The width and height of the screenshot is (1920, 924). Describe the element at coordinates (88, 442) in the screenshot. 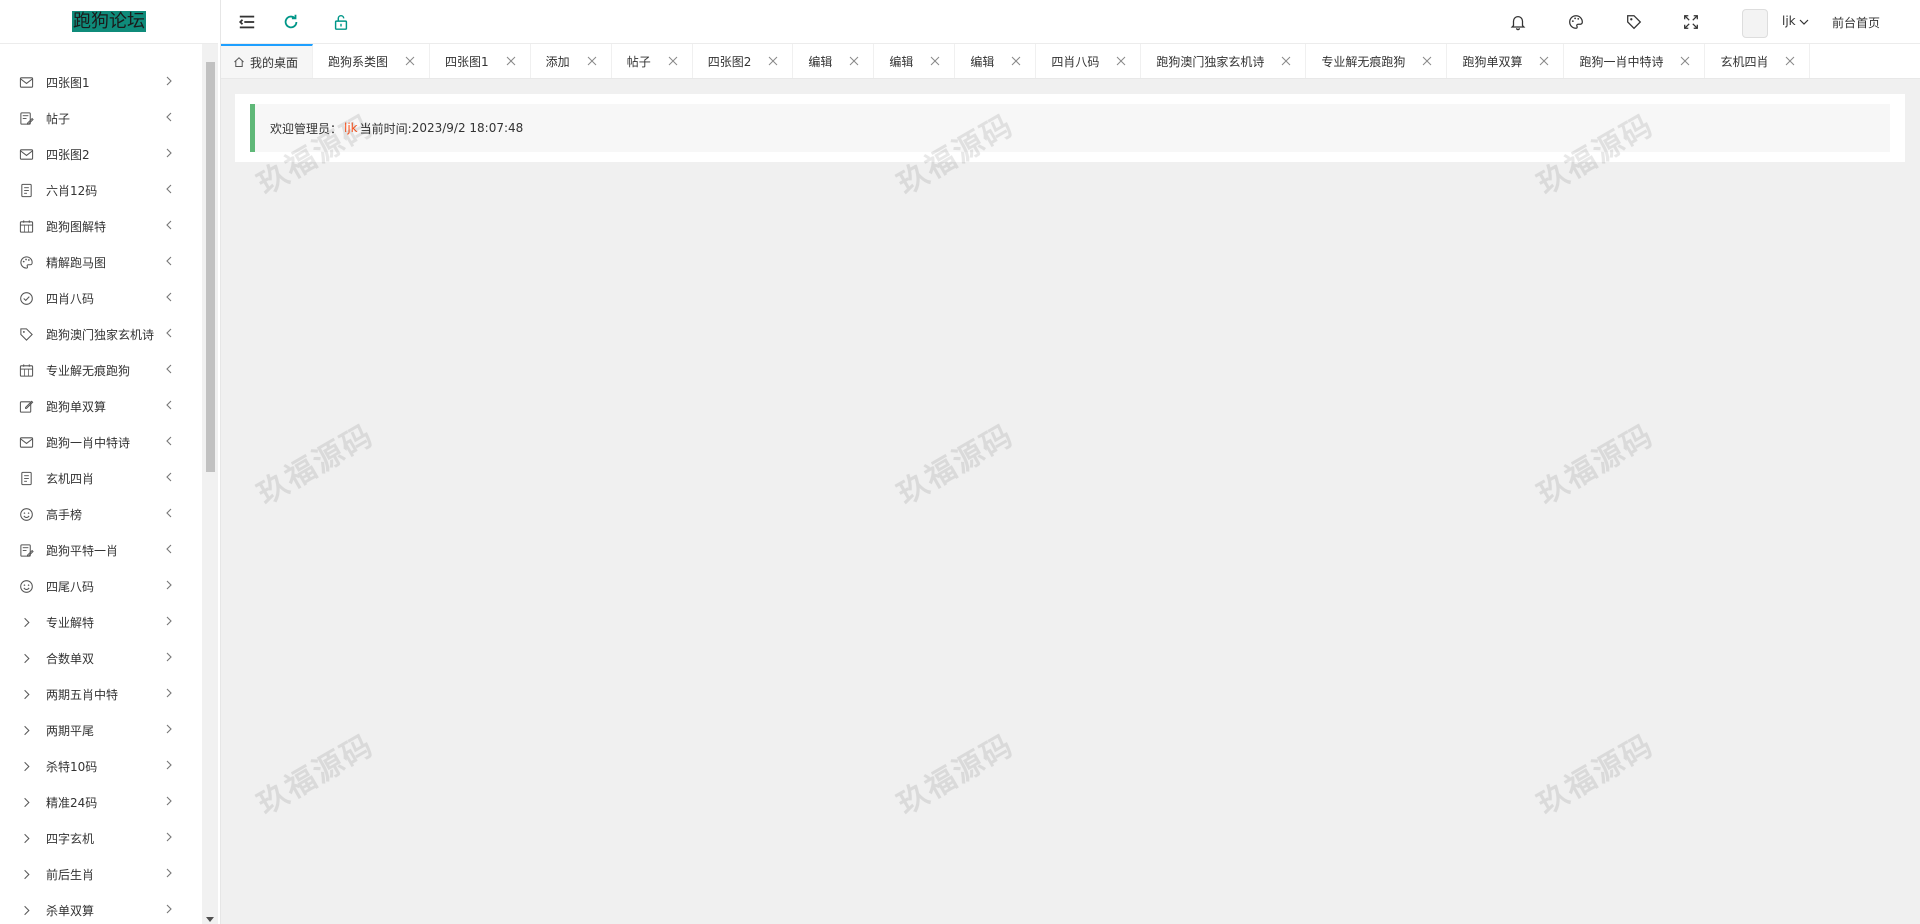

I see `sidebar-item-label: 跑狗一肖中特诗` at that location.